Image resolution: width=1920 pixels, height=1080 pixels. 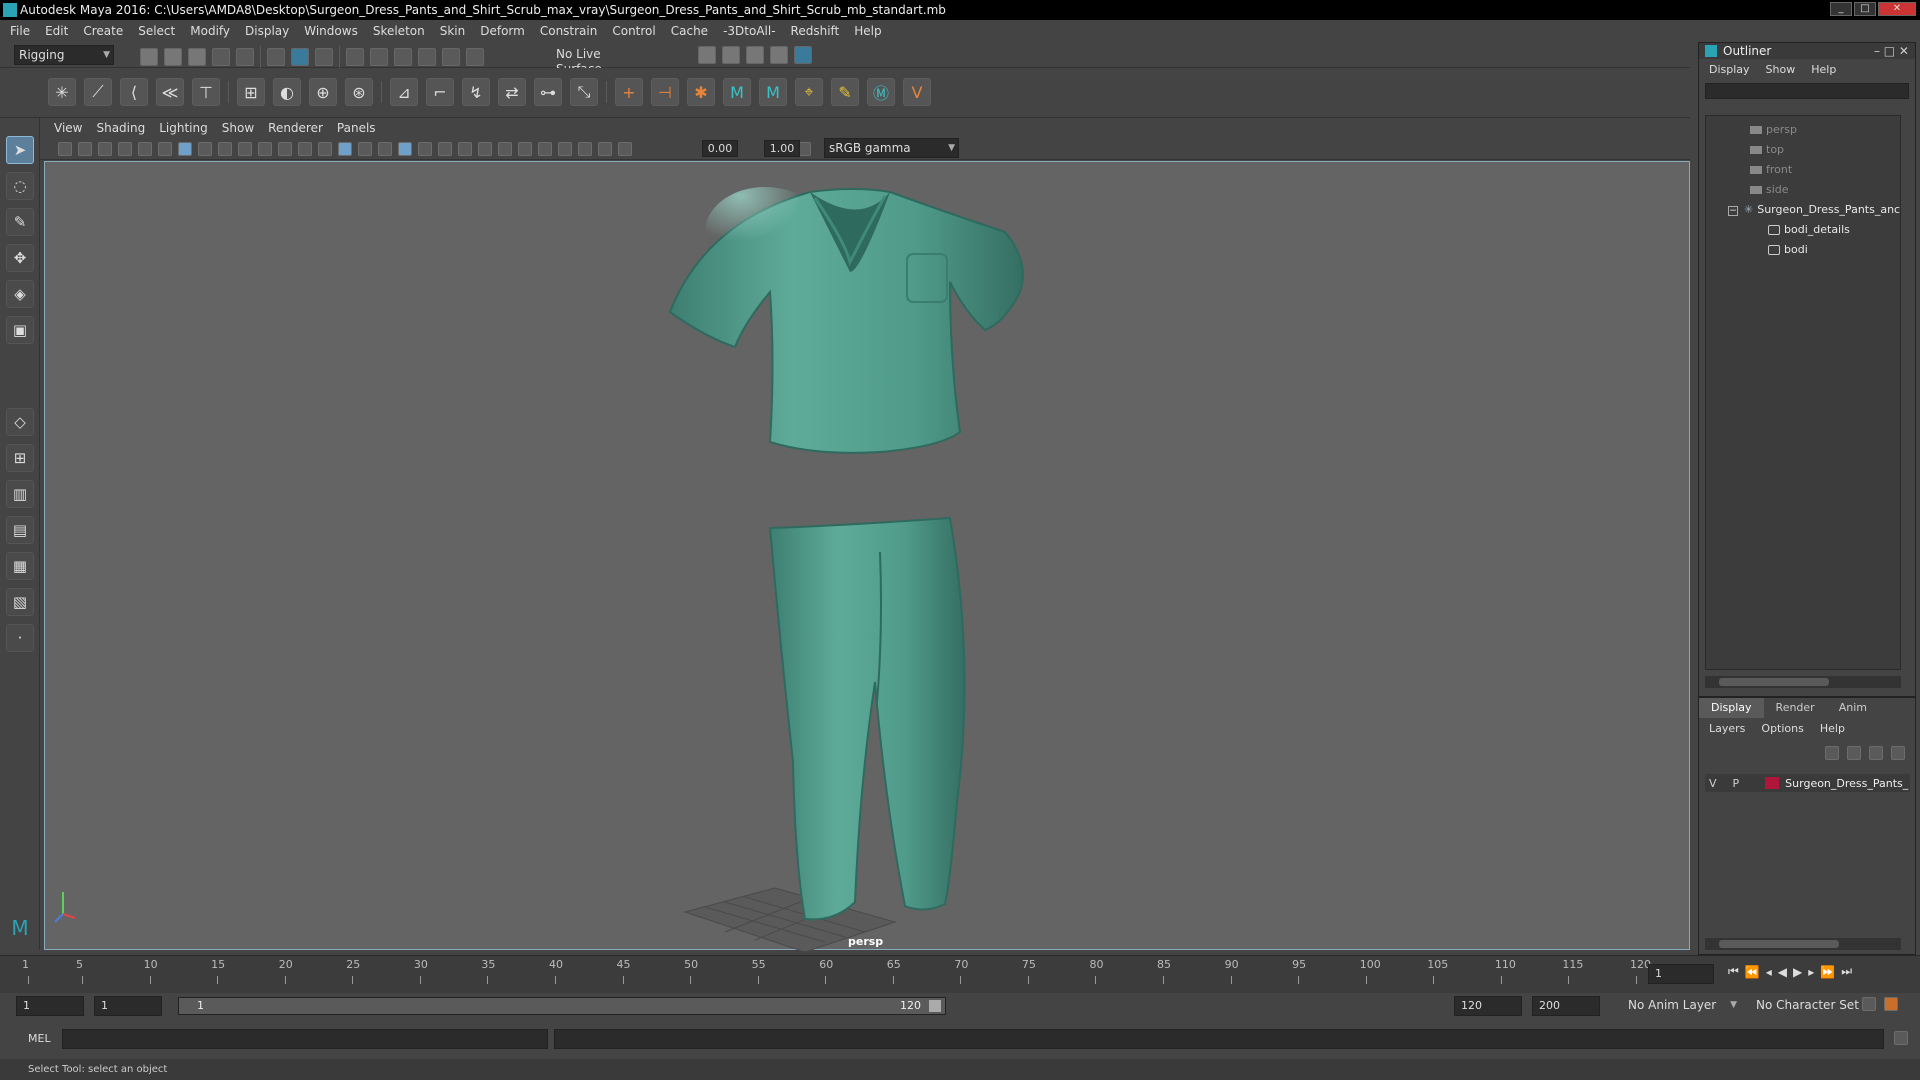 I want to click on ik-spline-icon: ⟨, so click(x=134, y=92).